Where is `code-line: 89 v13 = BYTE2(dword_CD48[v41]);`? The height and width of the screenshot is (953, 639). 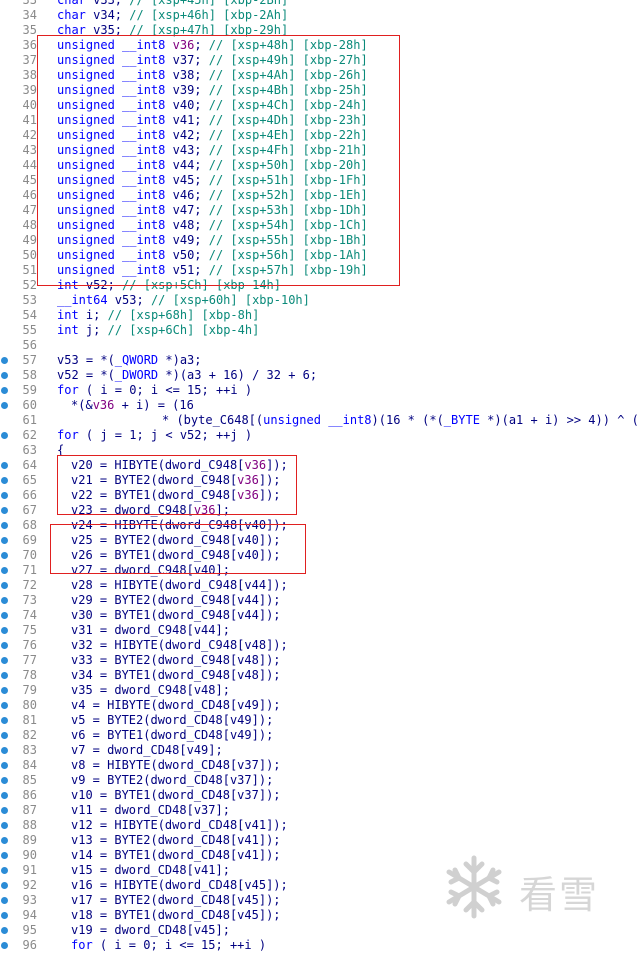 code-line: 89 v13 = BYTE2(dword_CD48[v41]); is located at coordinates (319, 840).